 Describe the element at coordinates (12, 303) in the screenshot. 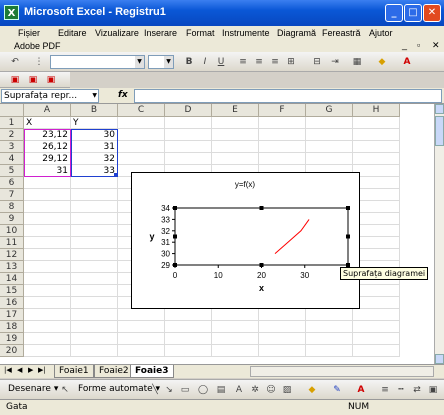

I see `row-header: 16` at that location.